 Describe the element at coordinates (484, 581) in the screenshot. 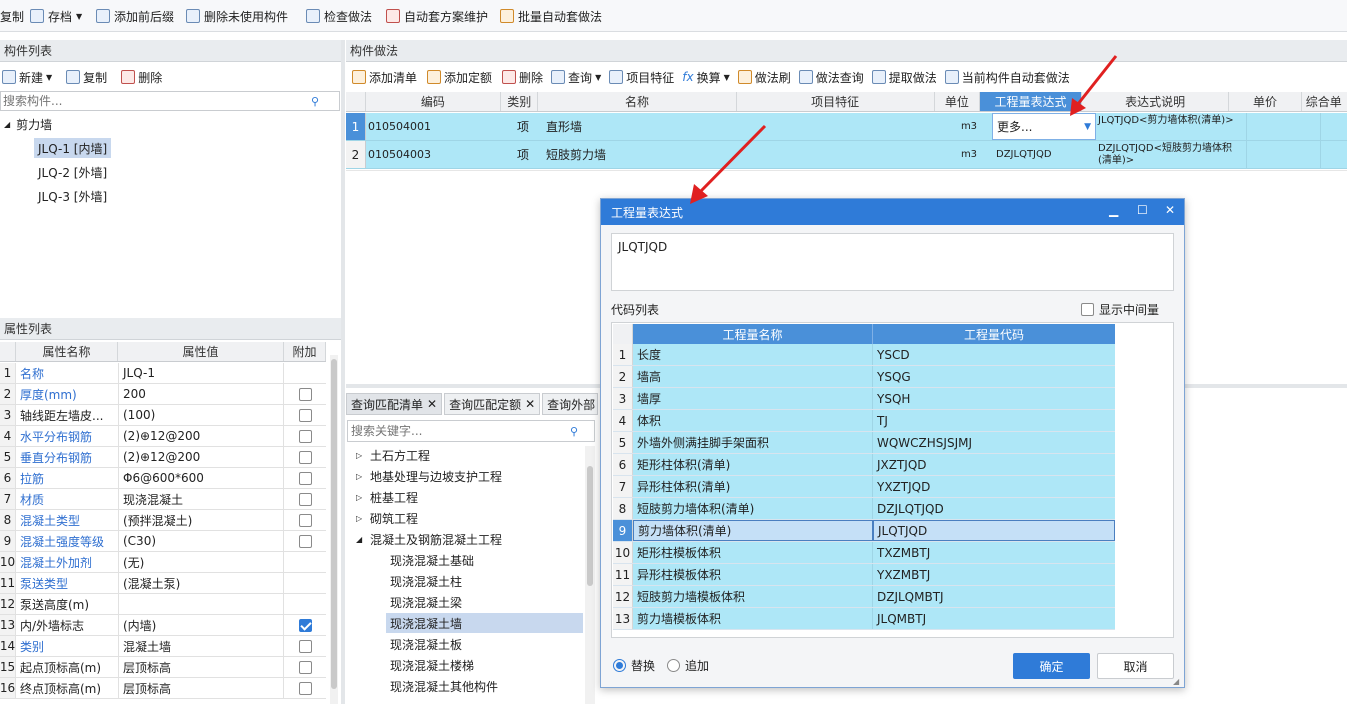

I see `query-subtree-node: 现浇混凝土柱` at that location.